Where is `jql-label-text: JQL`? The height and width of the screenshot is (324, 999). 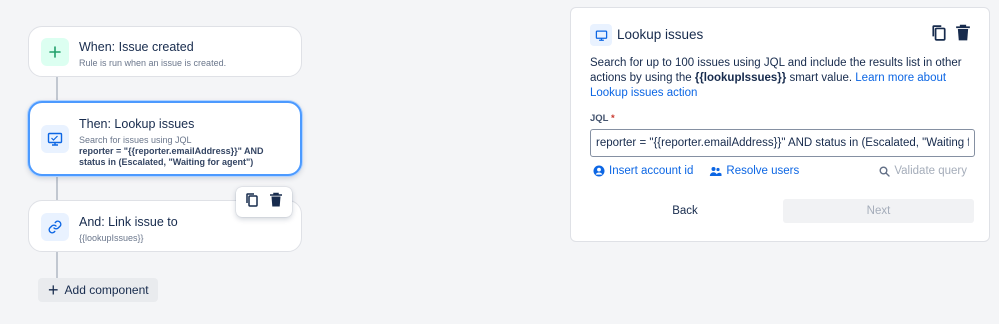 jql-label-text: JQL is located at coordinates (599, 118).